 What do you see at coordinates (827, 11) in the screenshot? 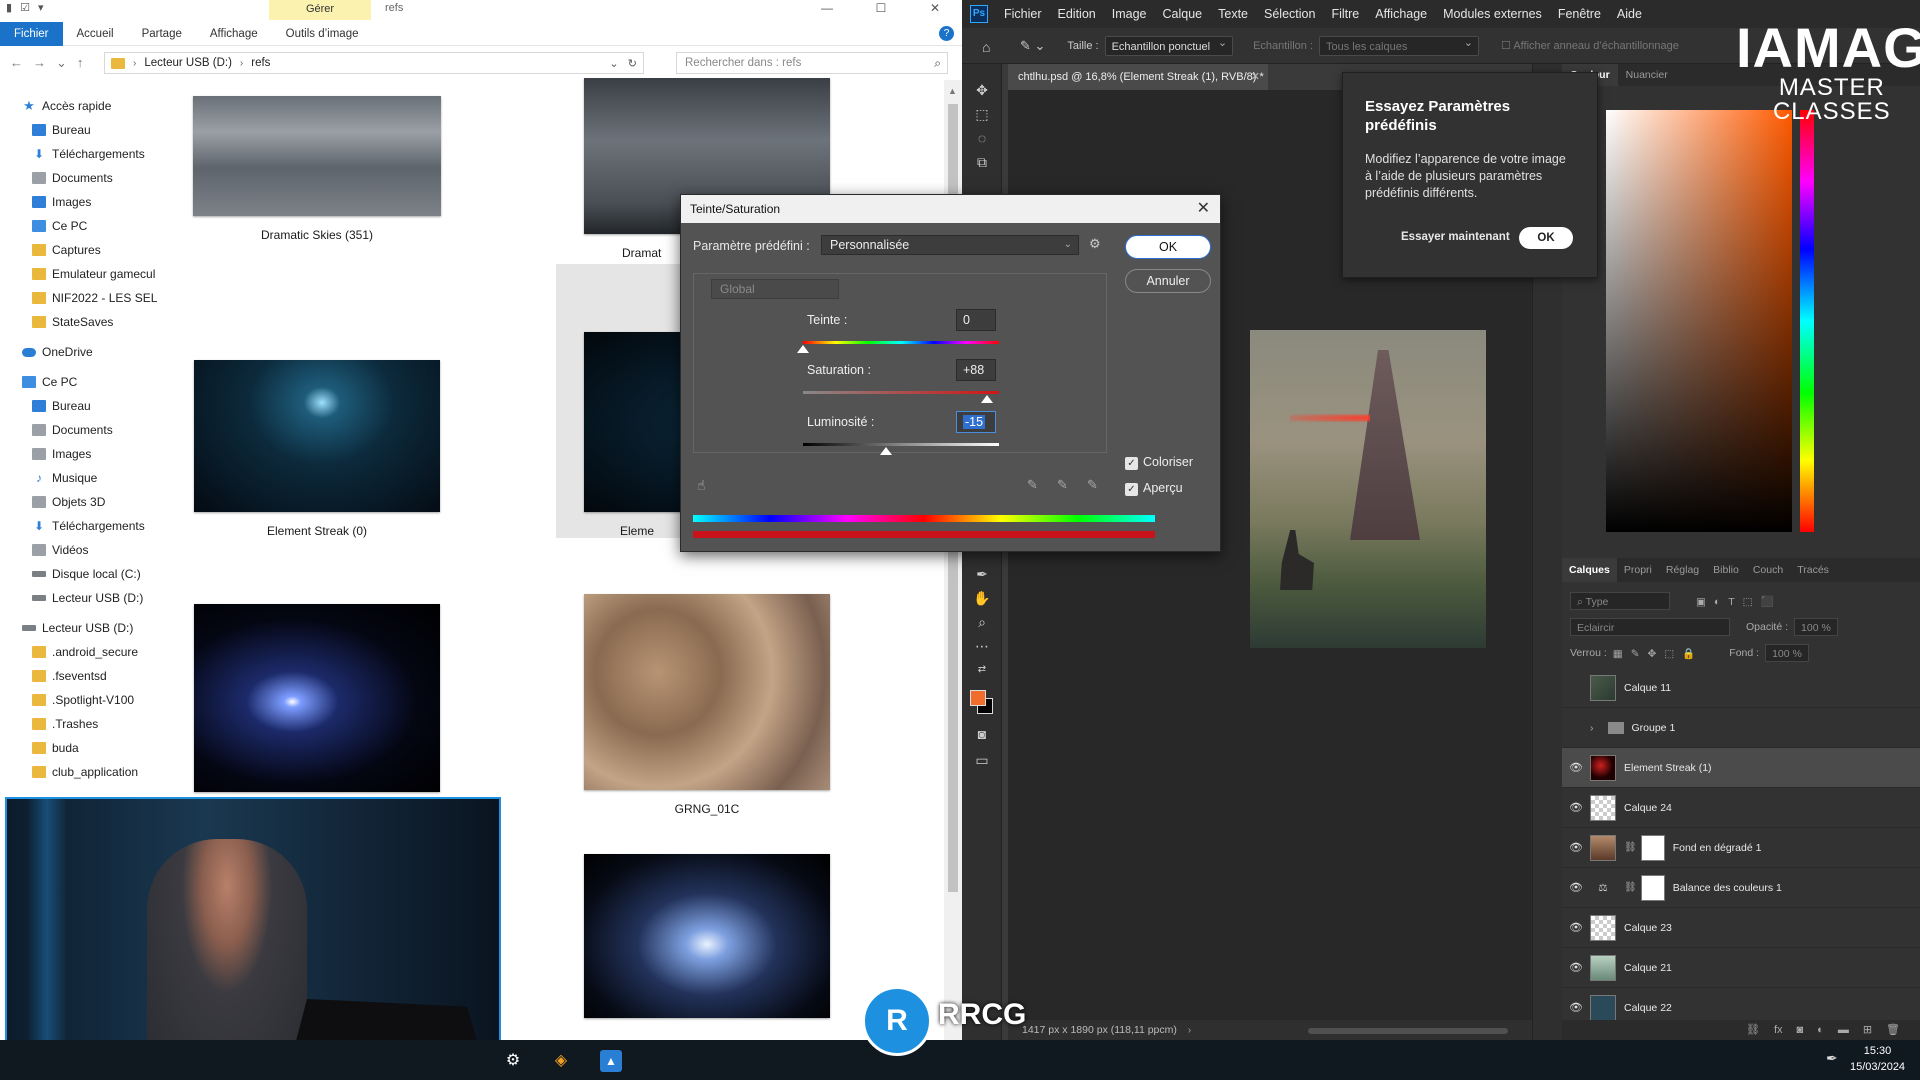
I see `minimize-button: —` at bounding box center [827, 11].